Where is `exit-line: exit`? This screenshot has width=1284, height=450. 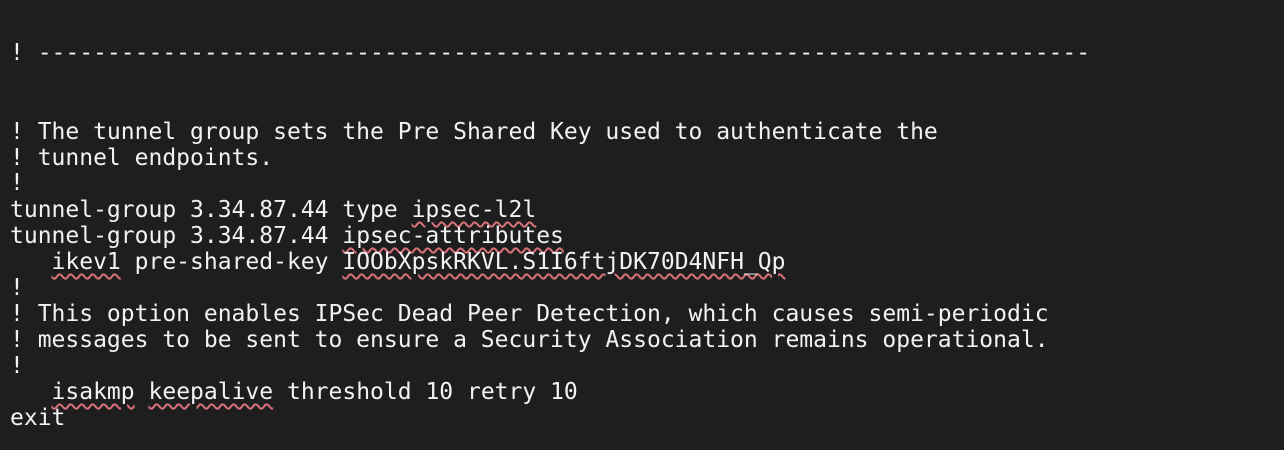
exit-line: exit is located at coordinates (38, 418).